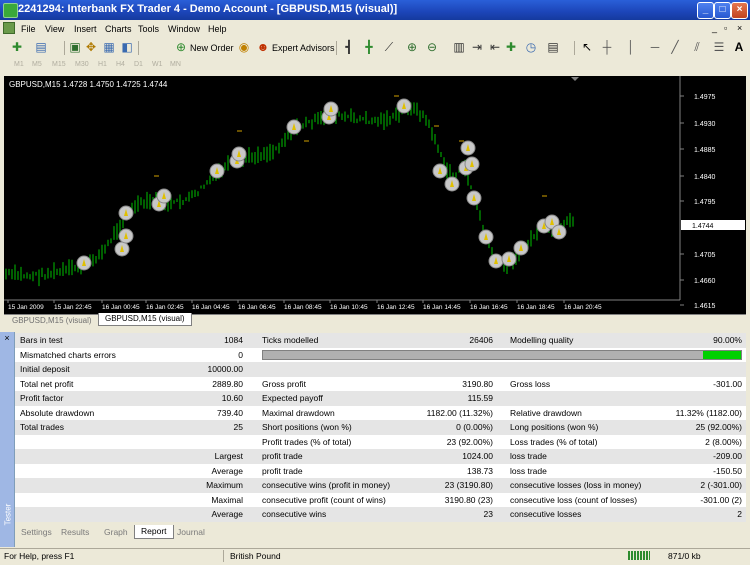 The width and height of the screenshot is (750, 565). I want to click on menu-charts: Charts, so click(118, 29).